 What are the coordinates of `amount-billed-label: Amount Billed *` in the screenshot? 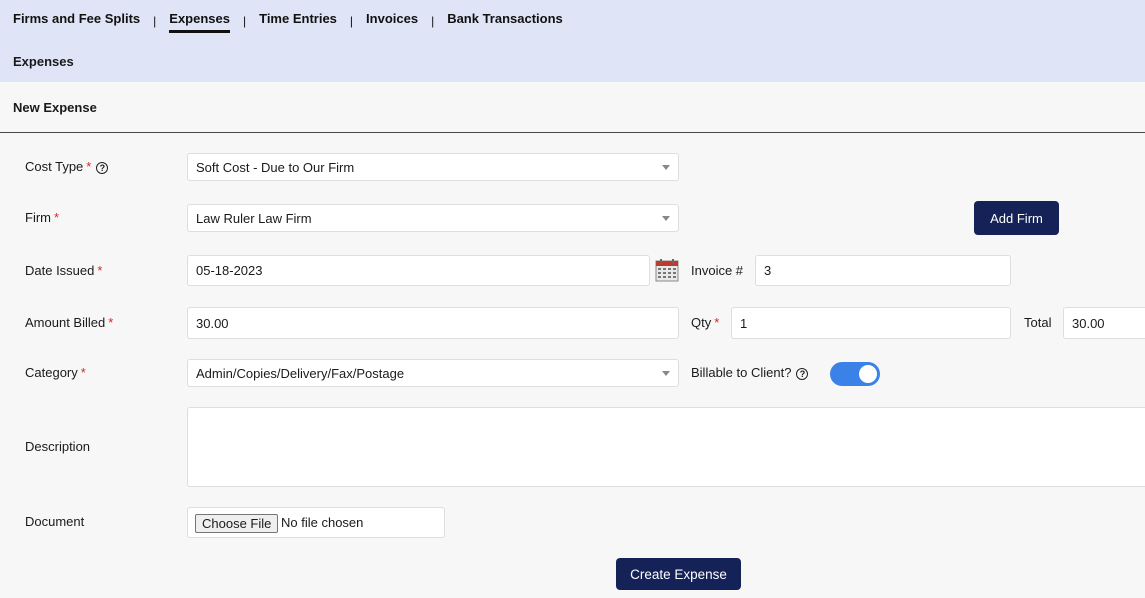 It's located at (69, 322).